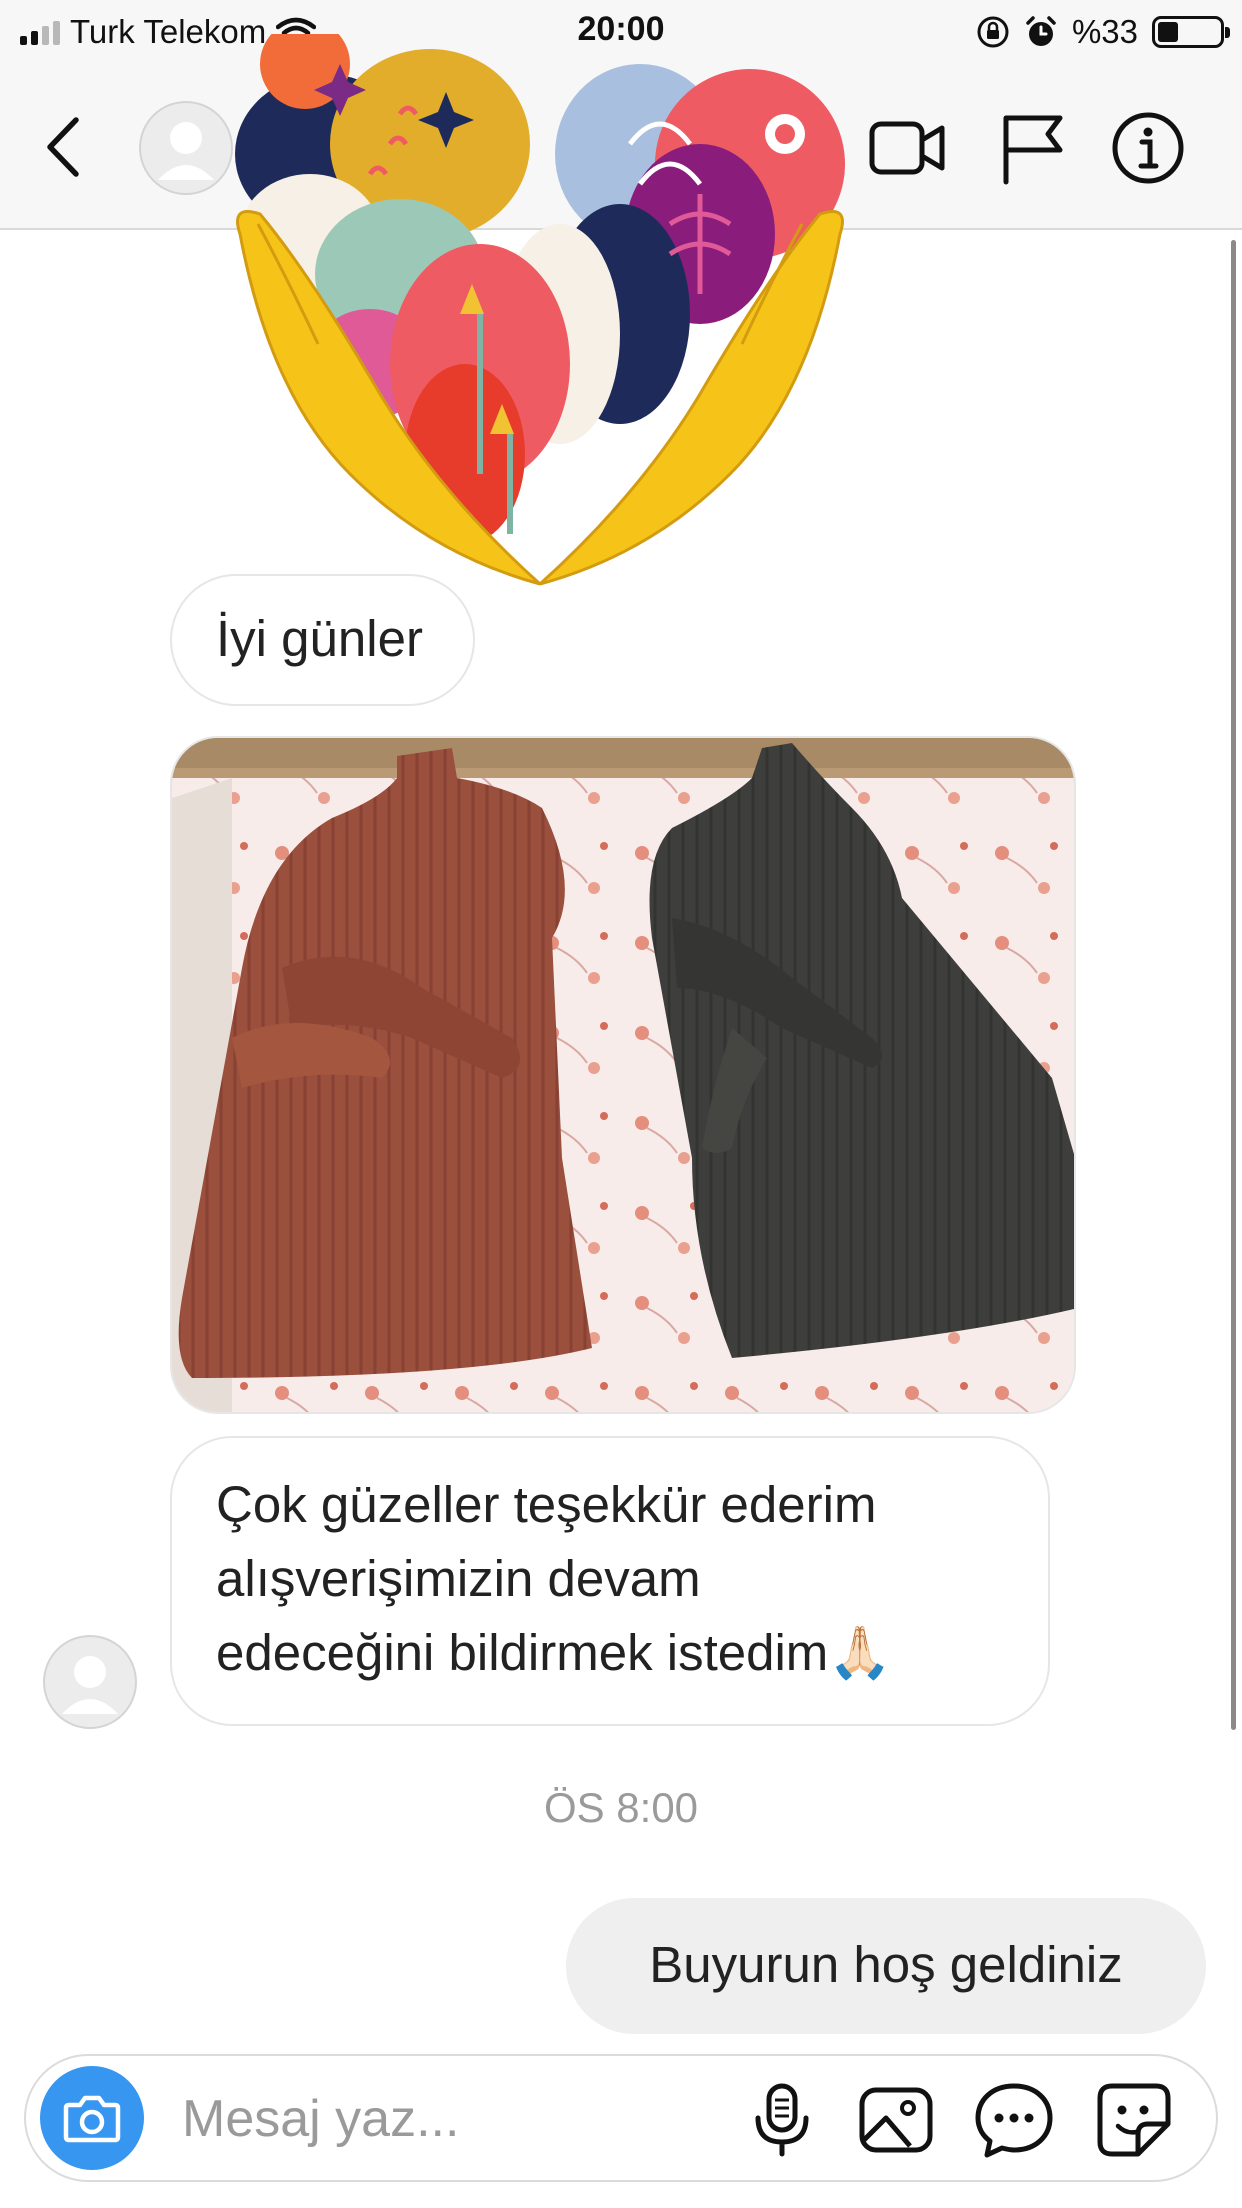 This screenshot has height=2208, width=1242. What do you see at coordinates (1041, 31) in the screenshot?
I see `alarm-icon` at bounding box center [1041, 31].